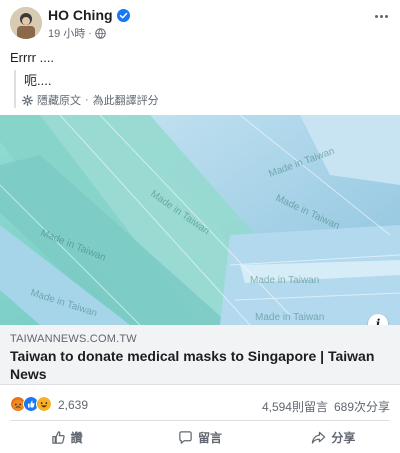 The width and height of the screenshot is (400, 453). What do you see at coordinates (27, 100) in the screenshot?
I see `gear-icon` at bounding box center [27, 100].